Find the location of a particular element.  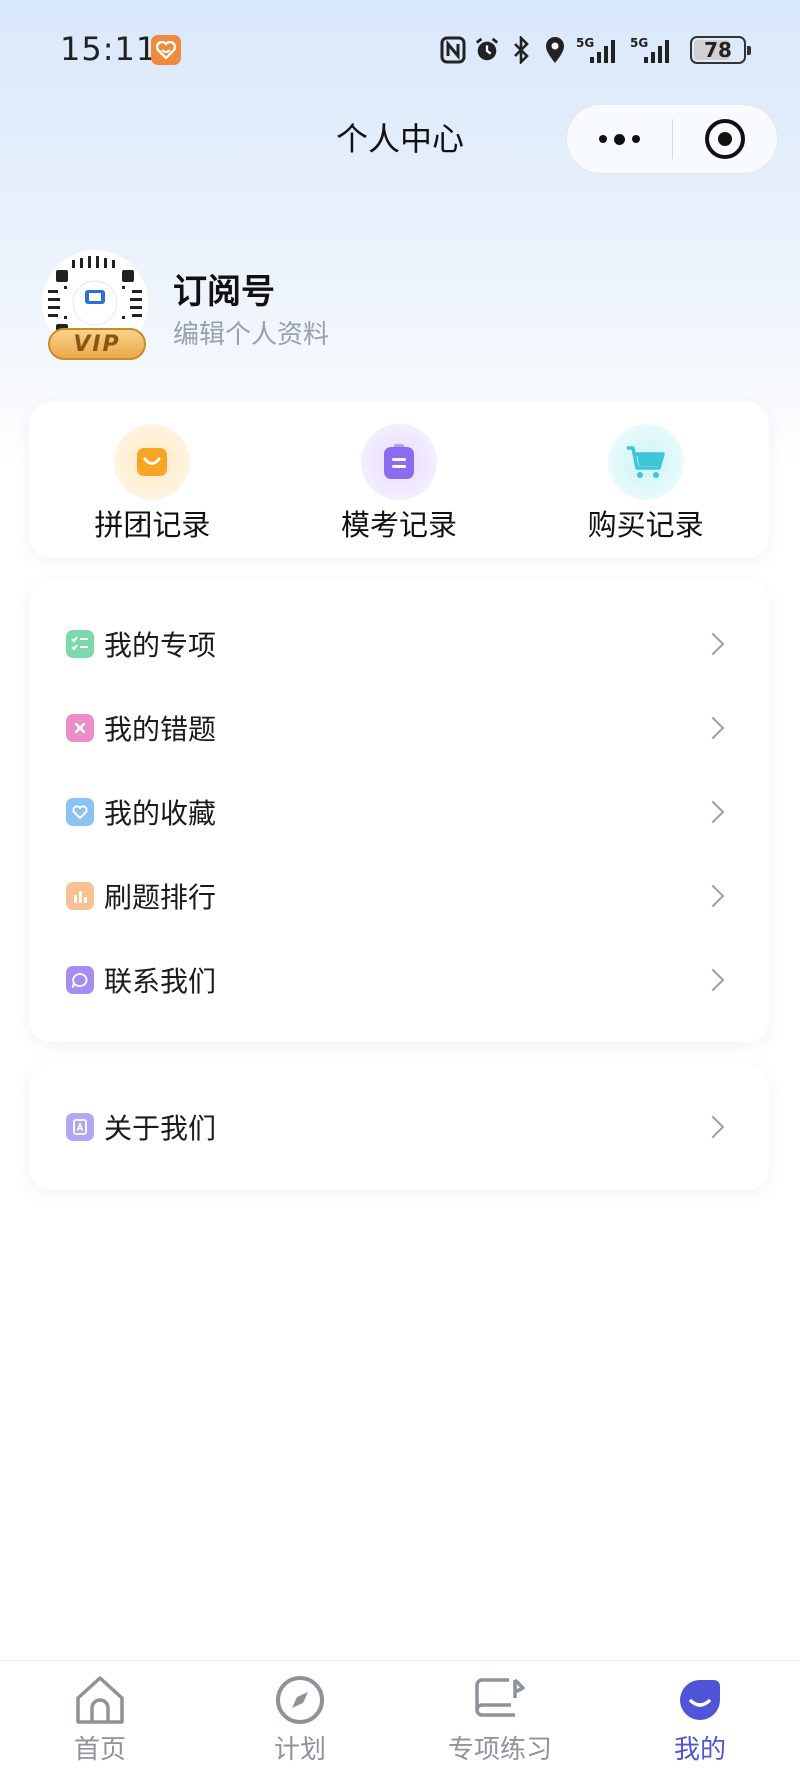

menu-item-my-topics: 我的专项 is located at coordinates (399, 644).